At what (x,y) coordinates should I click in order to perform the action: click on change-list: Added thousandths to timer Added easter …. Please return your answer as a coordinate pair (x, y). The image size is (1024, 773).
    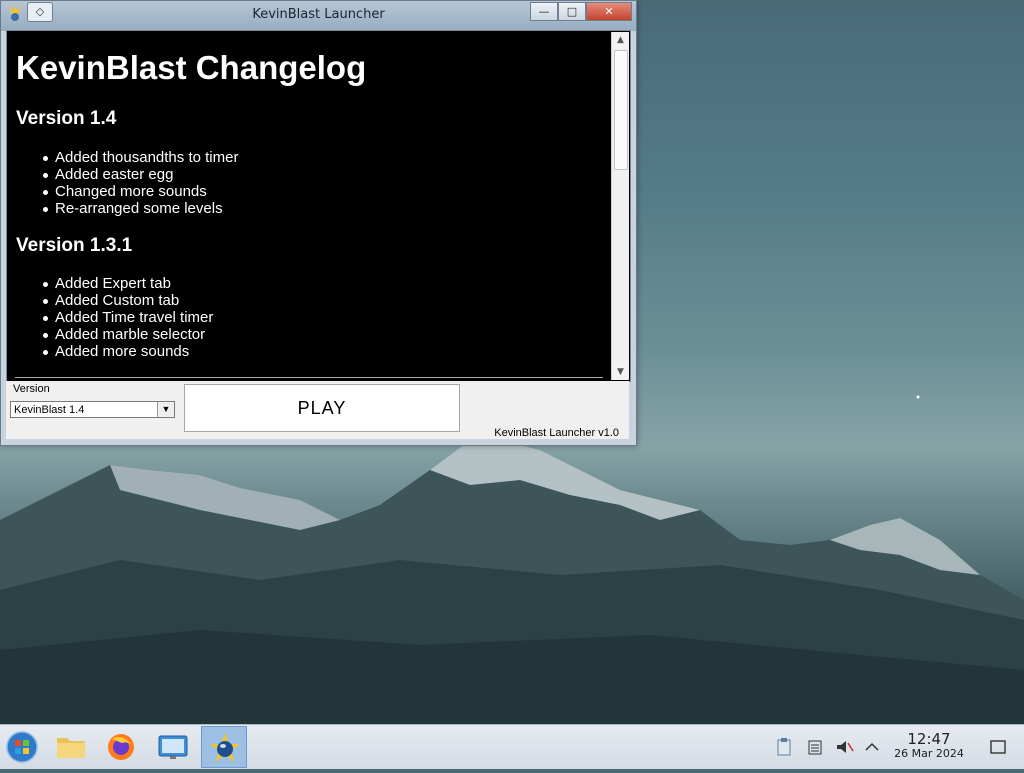
    Looking at the image, I should click on (140, 183).